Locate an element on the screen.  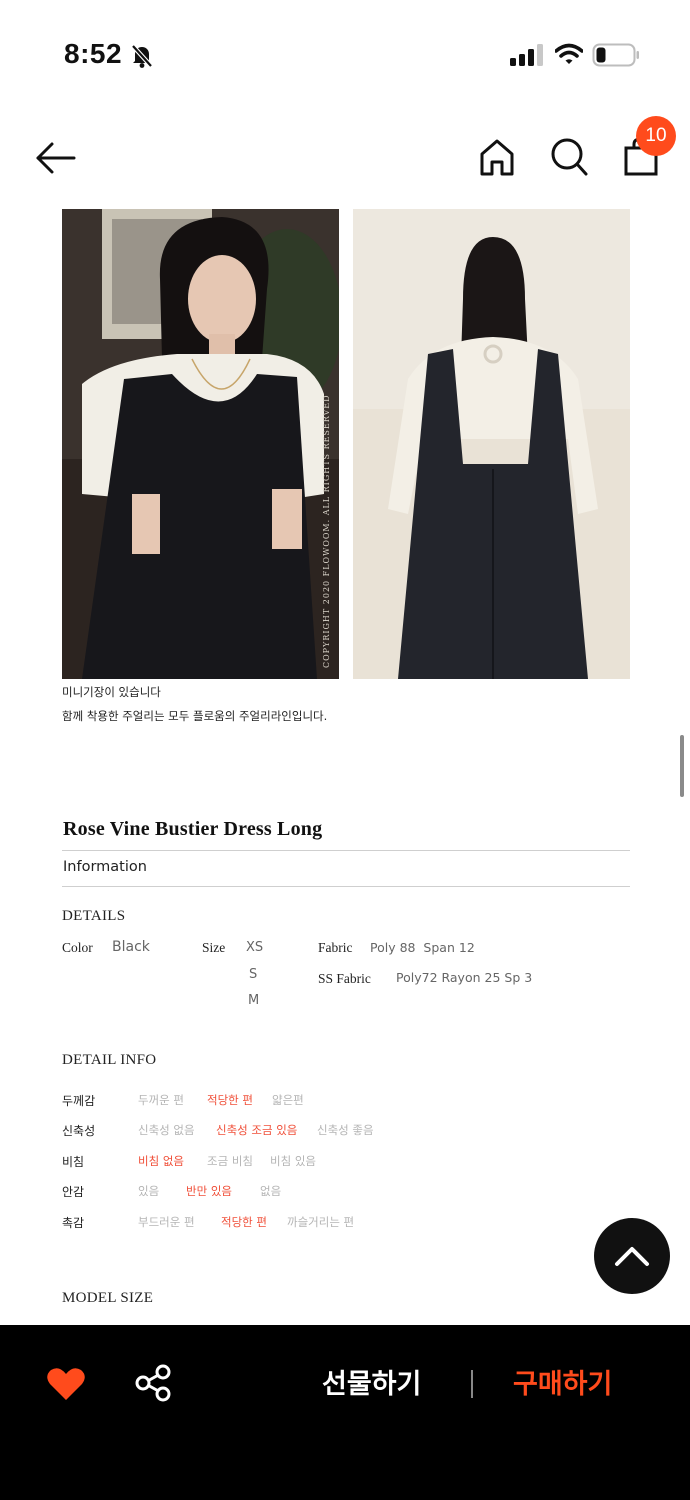
back-button is located at coordinates (56, 158).